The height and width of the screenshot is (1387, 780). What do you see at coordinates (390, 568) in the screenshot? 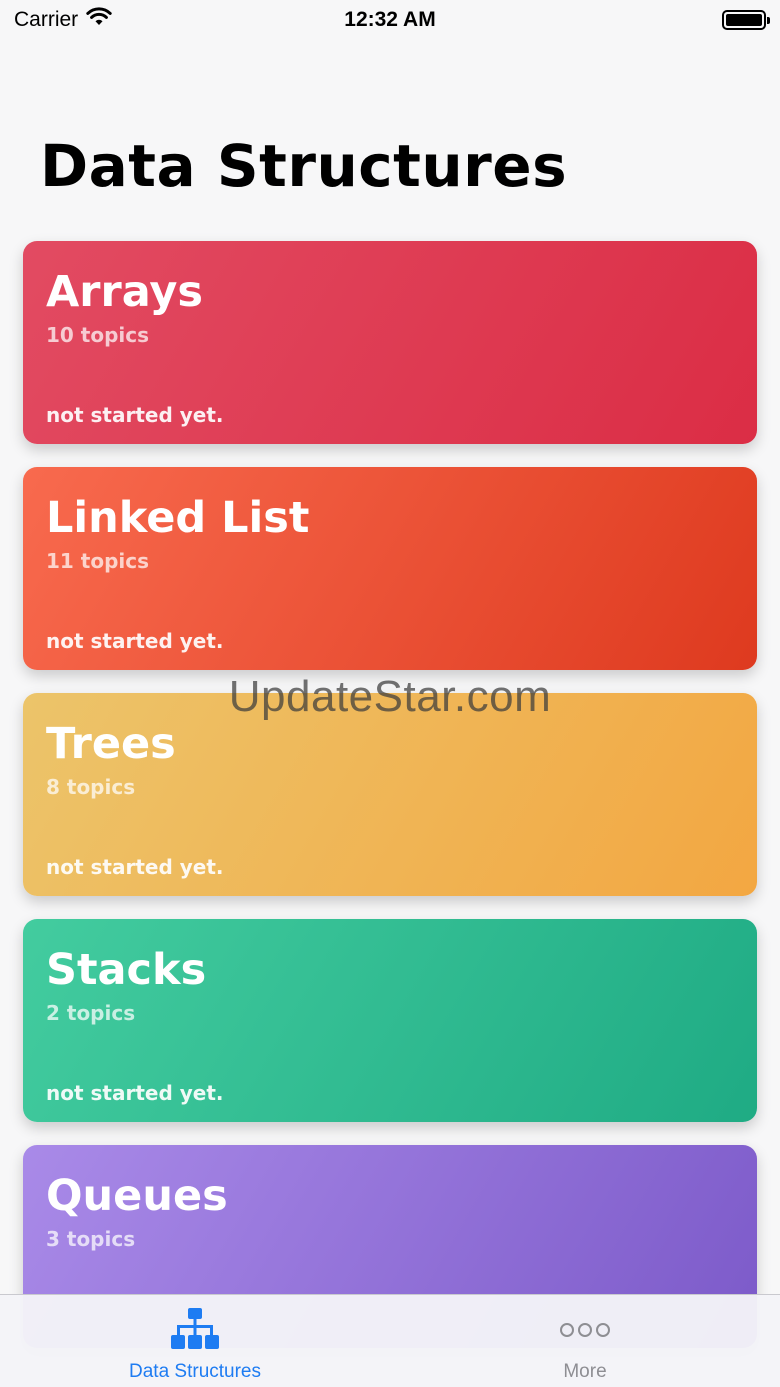
I see `card-linked-list: Linked List 11 topics not started yet.` at bounding box center [390, 568].